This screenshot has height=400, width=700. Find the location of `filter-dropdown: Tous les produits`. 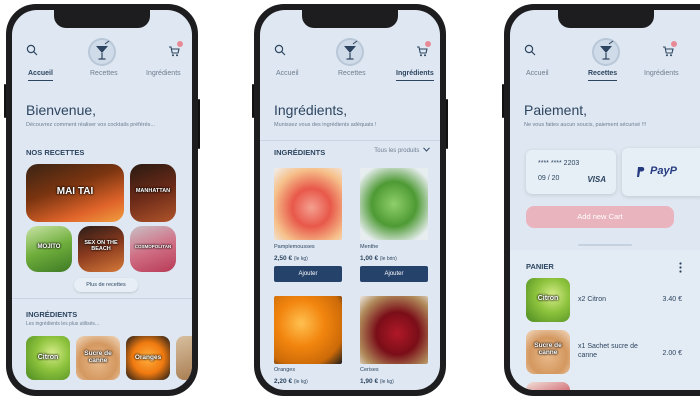

filter-dropdown: Tous les produits is located at coordinates (402, 150).